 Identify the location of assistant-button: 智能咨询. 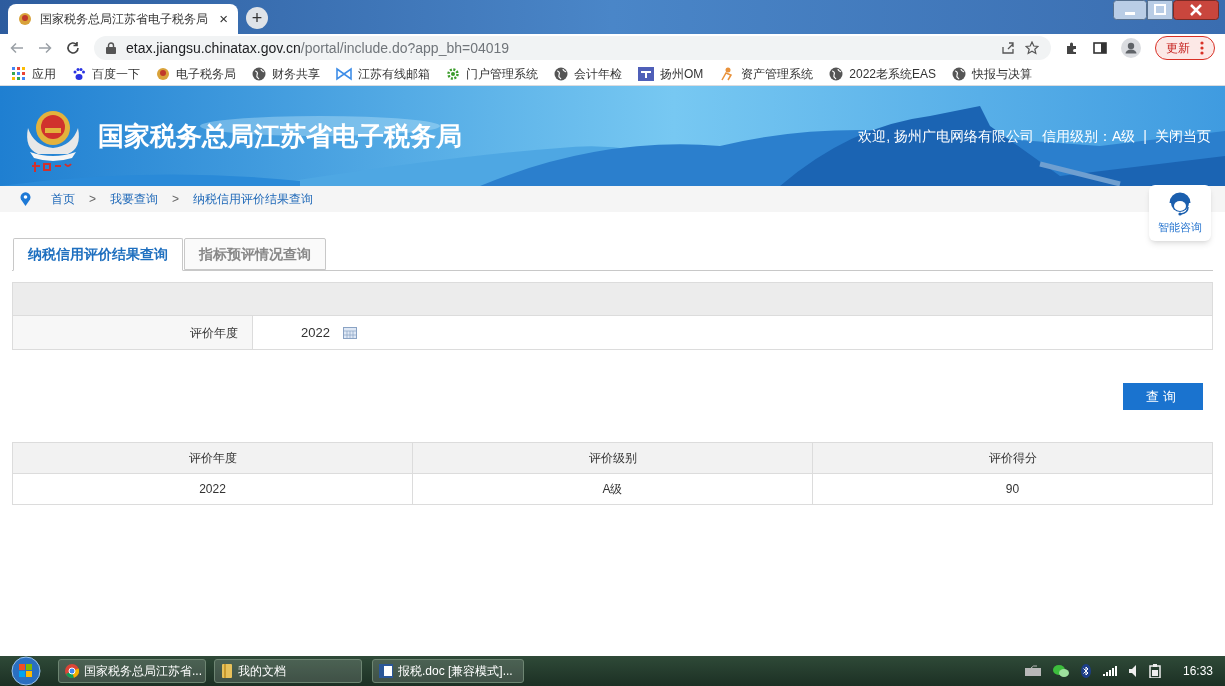
(1180, 213).